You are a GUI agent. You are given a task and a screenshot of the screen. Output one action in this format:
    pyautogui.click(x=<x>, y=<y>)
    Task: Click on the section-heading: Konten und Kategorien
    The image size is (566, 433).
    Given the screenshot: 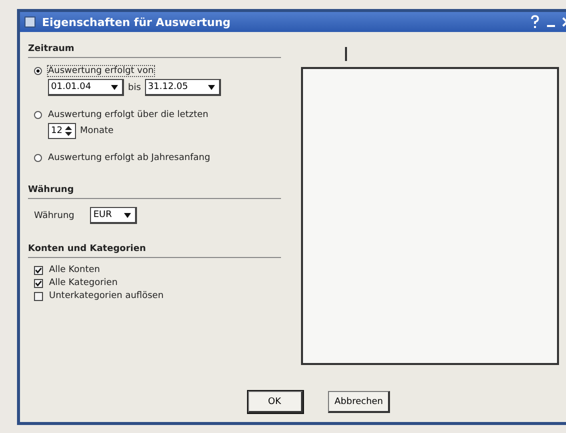 What is the action you would take?
    pyautogui.click(x=87, y=249)
    